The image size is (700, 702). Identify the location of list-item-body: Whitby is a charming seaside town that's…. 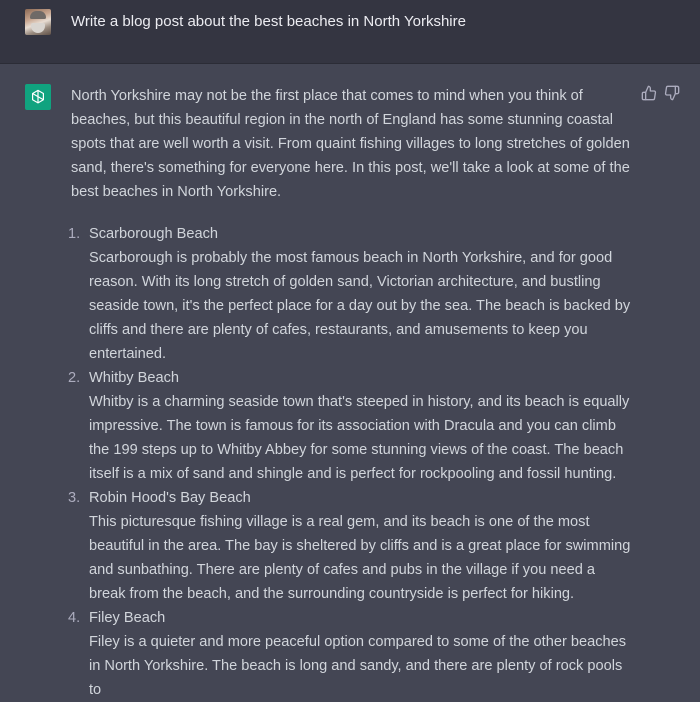
(359, 438).